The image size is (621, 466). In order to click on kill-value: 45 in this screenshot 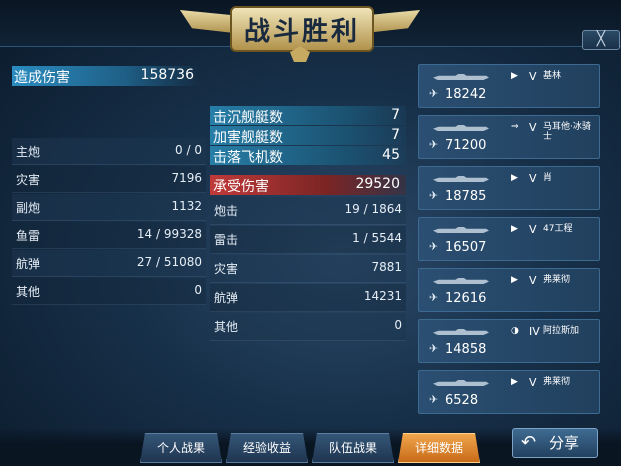, I will do `click(391, 155)`.